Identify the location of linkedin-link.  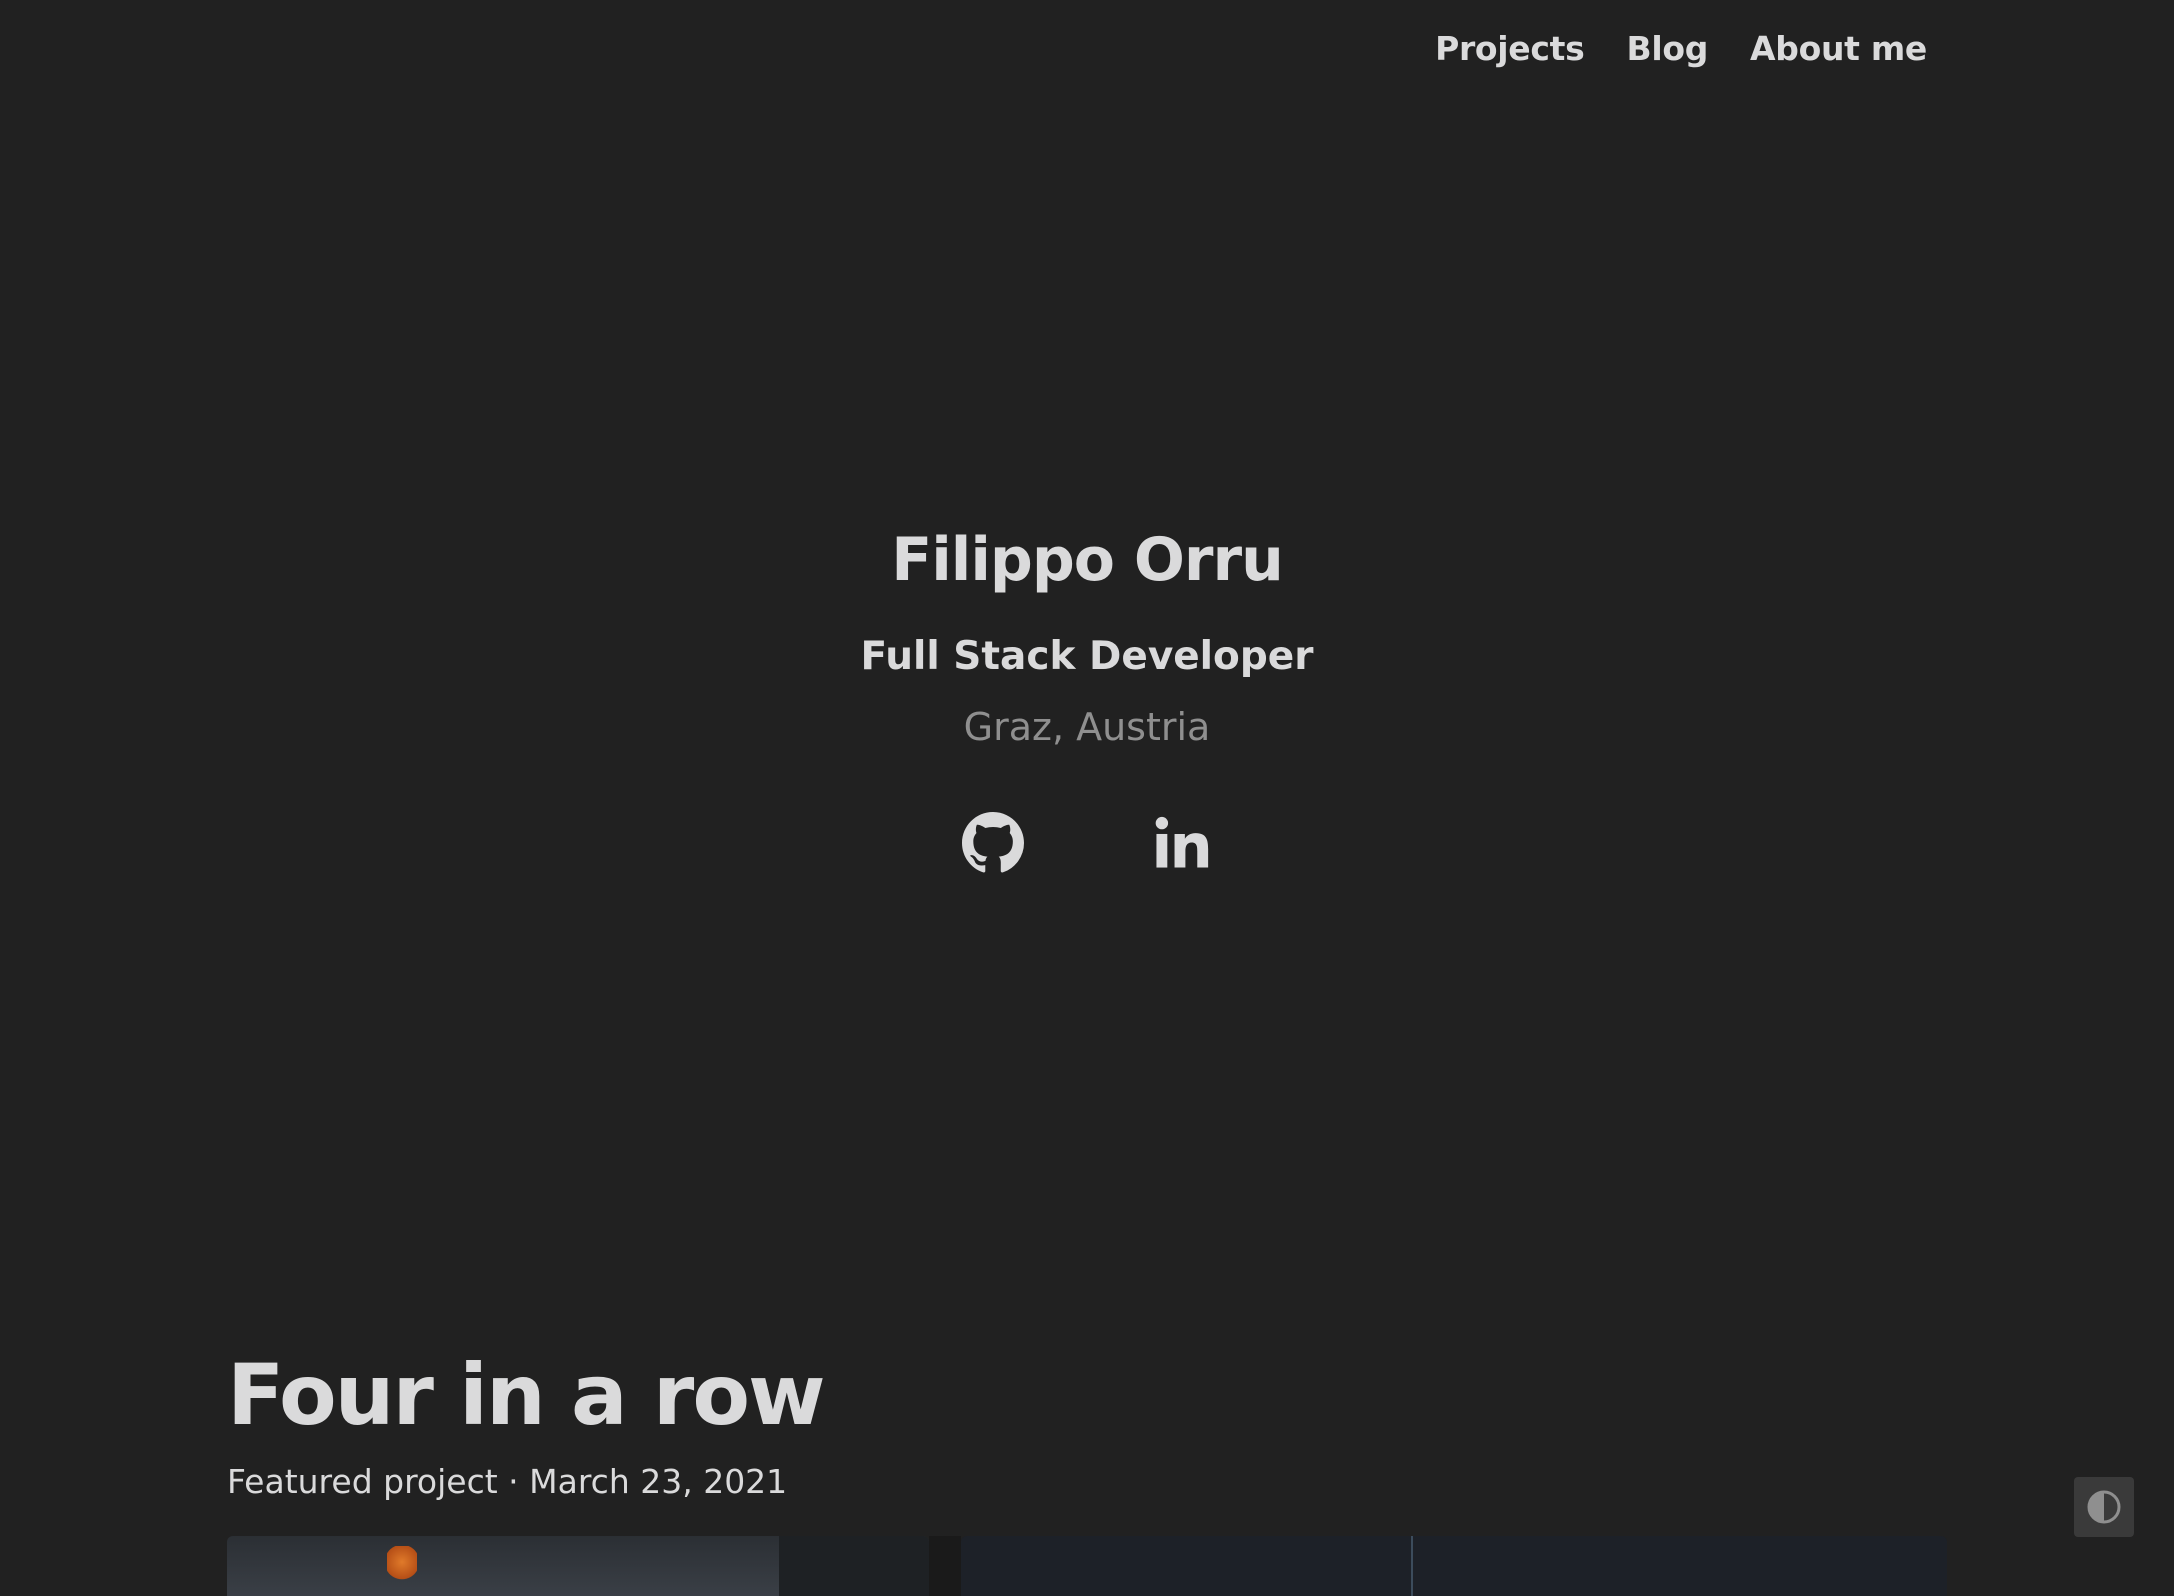
(1181, 843).